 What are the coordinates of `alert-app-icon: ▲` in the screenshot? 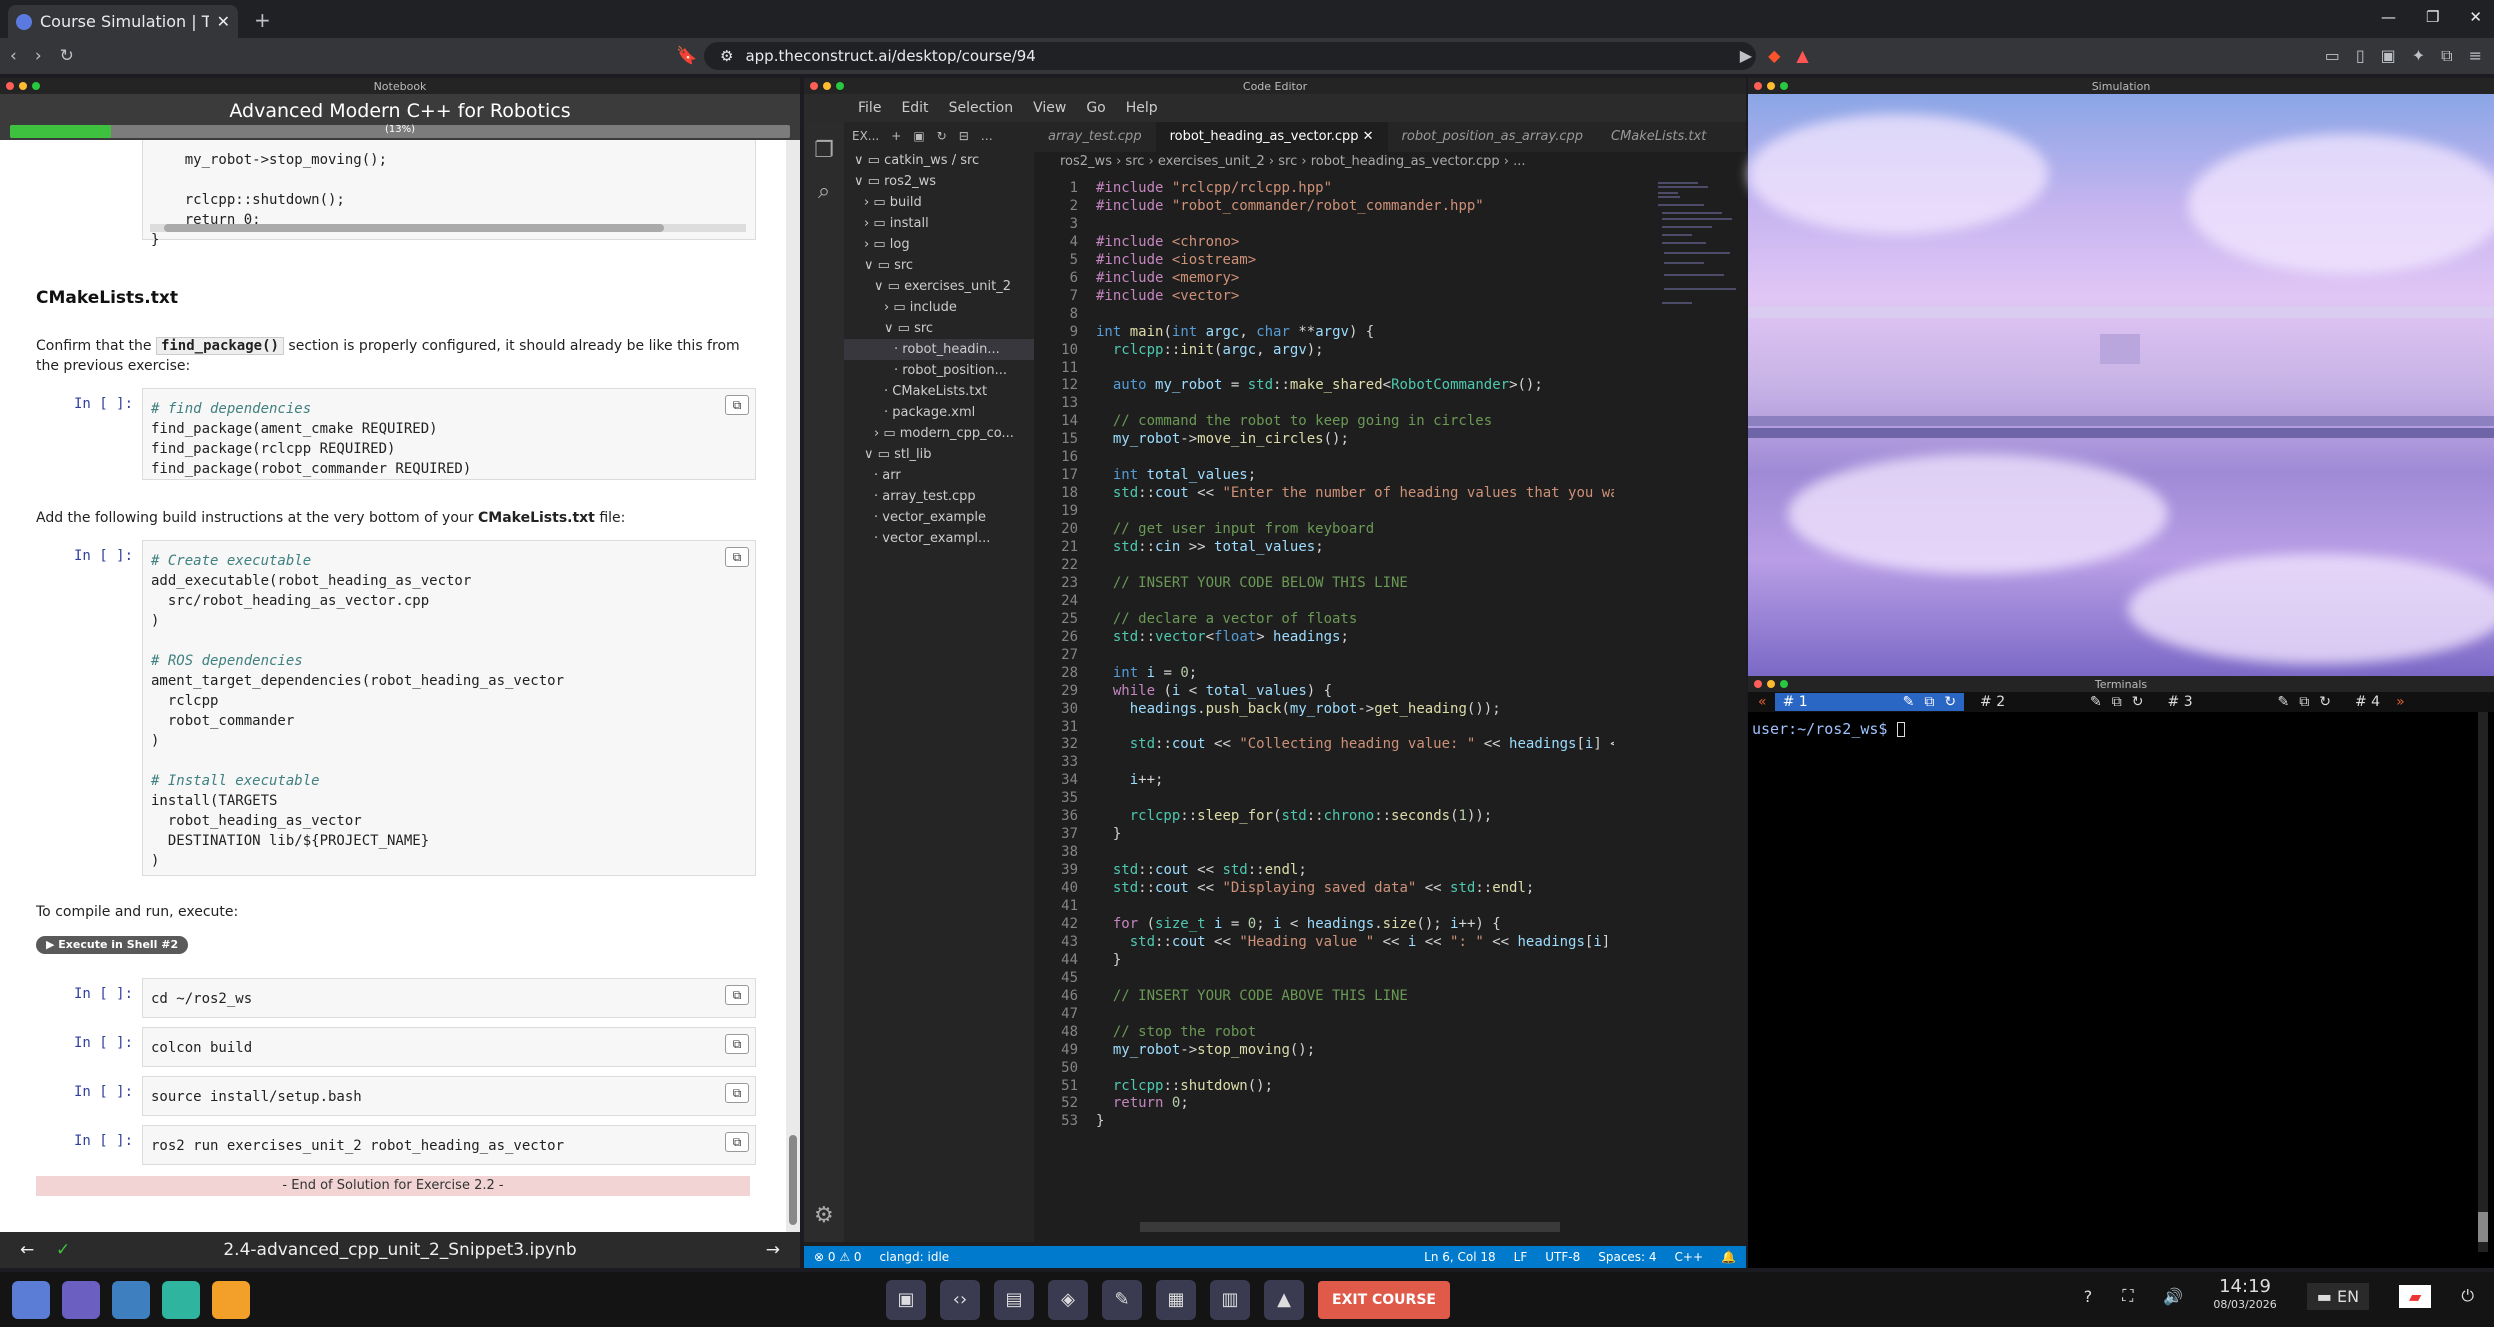 It's located at (1284, 1300).